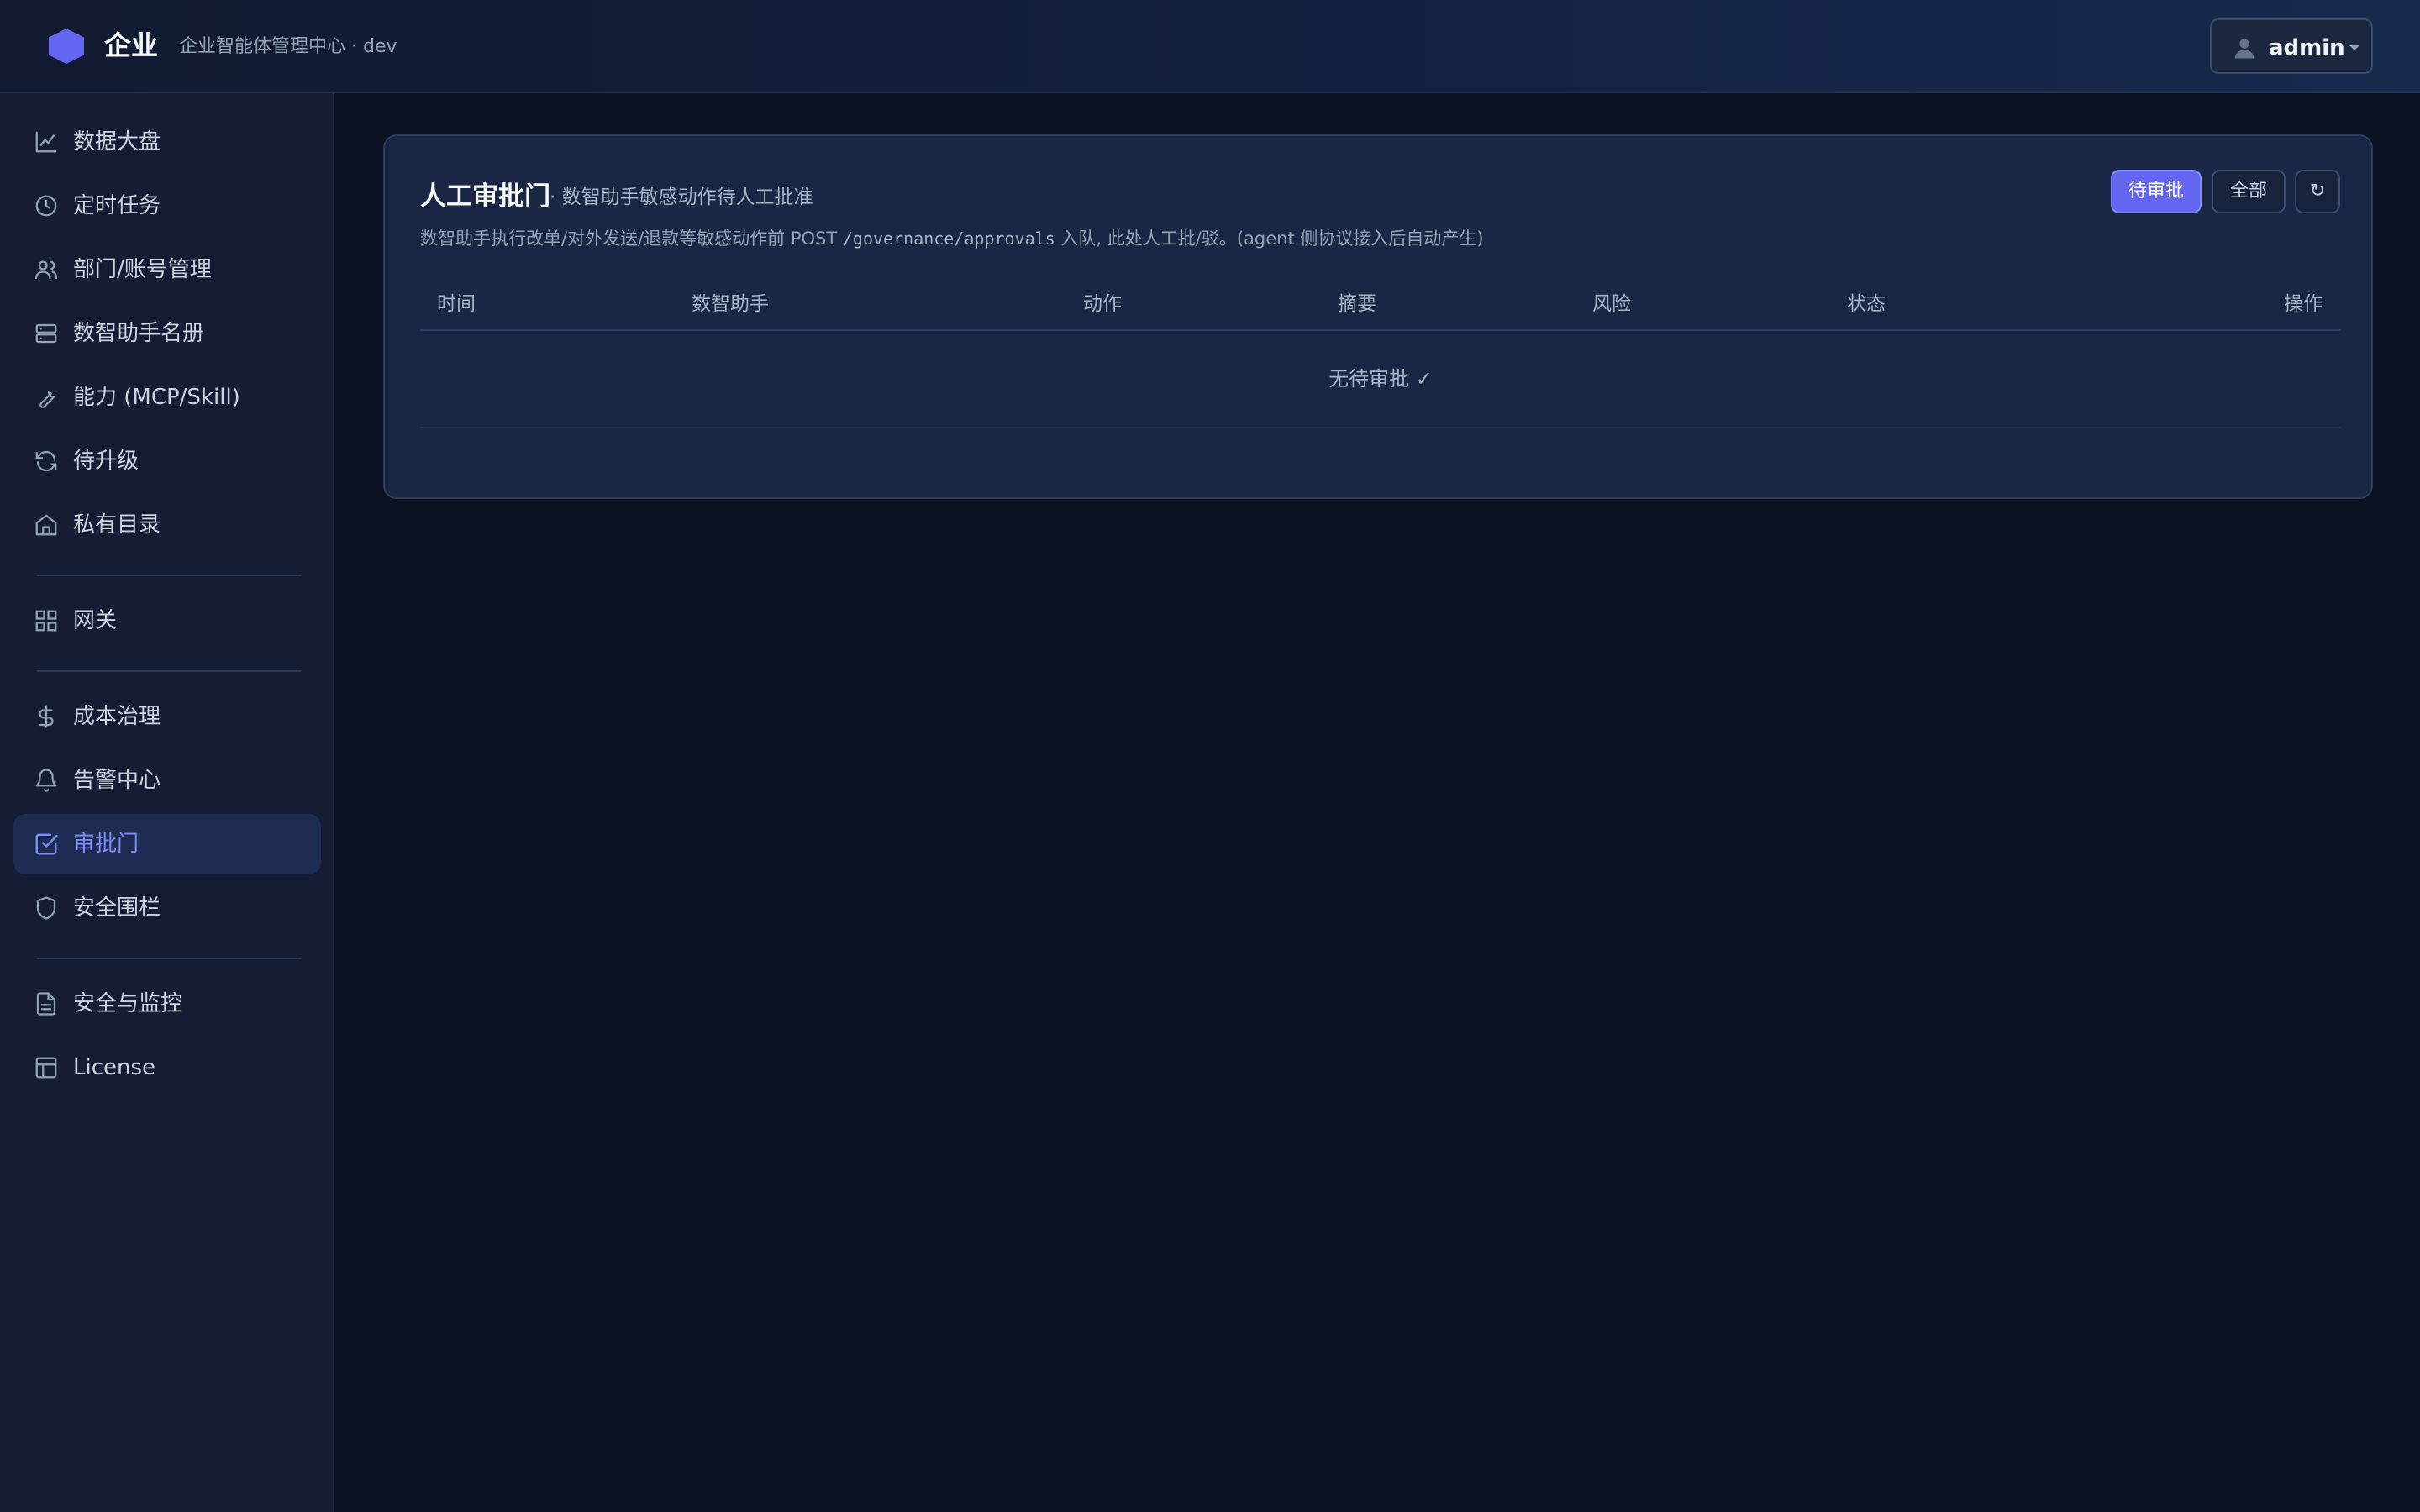 The image size is (2420, 1512). I want to click on sidebar-item-departments: 部门/账号管理, so click(167, 269).